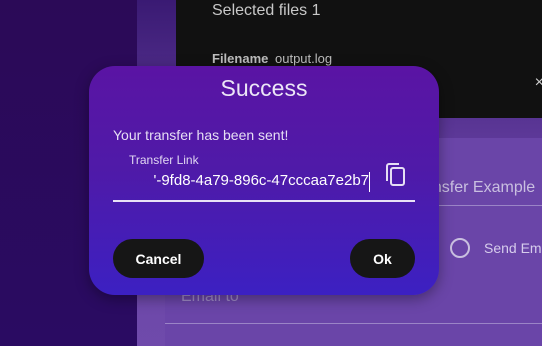  I want to click on selected-files-count: Selected files 1, so click(266, 10).